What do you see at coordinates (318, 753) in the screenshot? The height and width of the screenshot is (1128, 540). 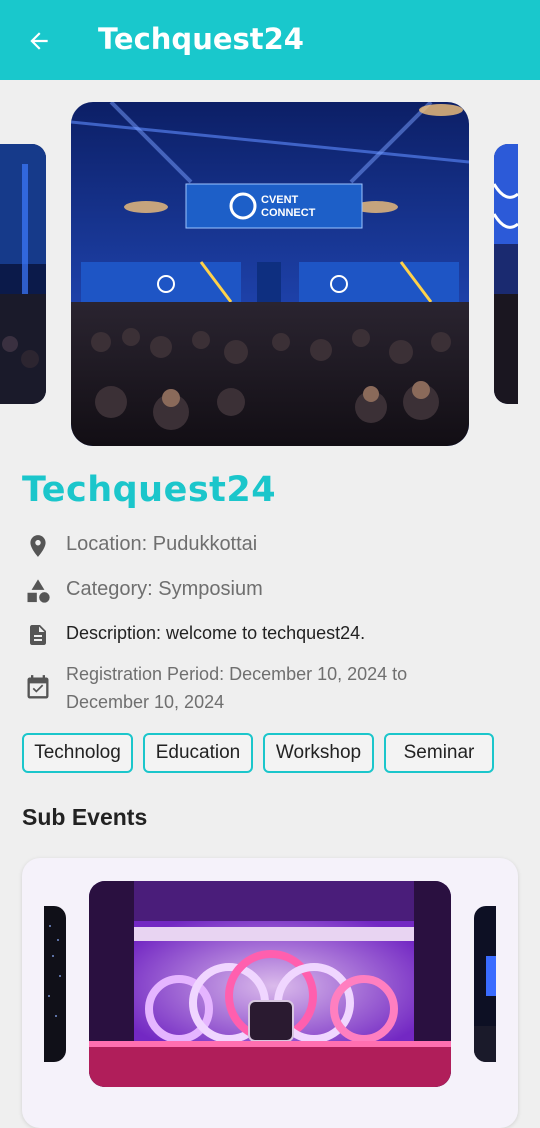 I see `tag-chip: Workshop` at bounding box center [318, 753].